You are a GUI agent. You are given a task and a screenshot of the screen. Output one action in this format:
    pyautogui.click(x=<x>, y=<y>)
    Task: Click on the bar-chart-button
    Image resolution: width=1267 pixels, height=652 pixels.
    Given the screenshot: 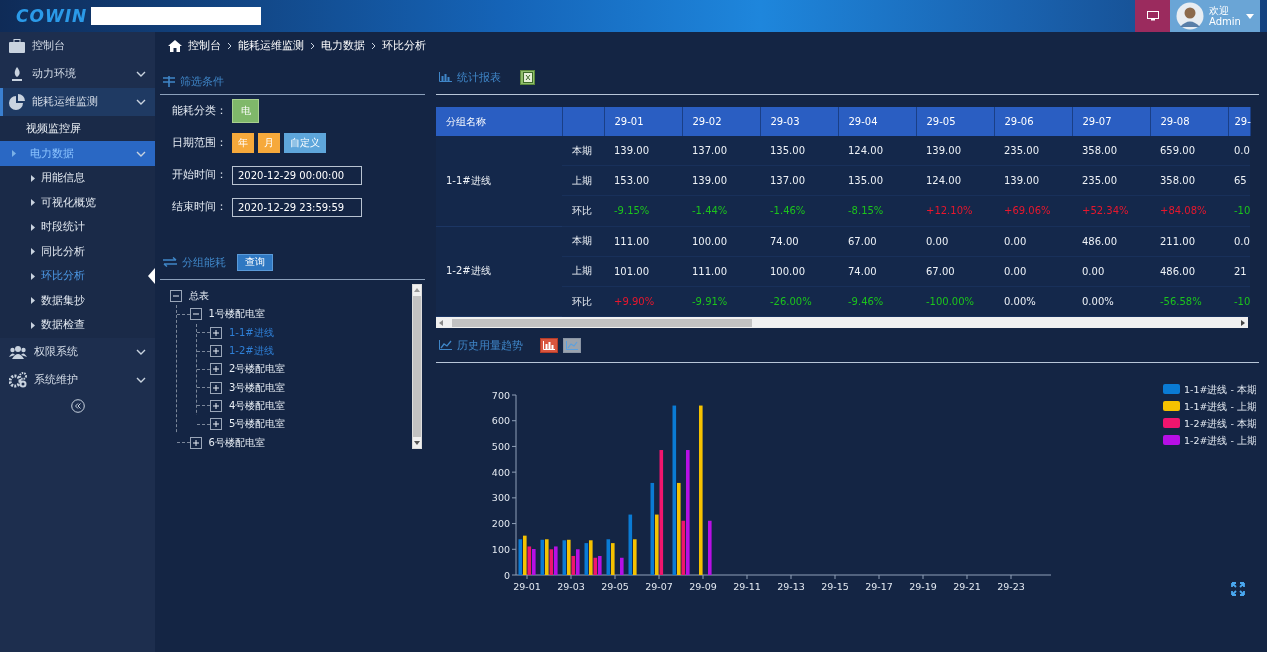 What is the action you would take?
    pyautogui.click(x=549, y=345)
    